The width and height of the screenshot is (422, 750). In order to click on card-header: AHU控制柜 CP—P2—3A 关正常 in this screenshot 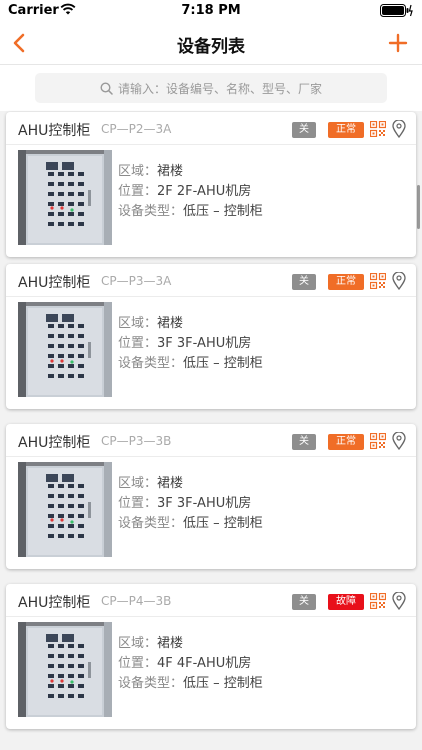, I will do `click(211, 128)`.